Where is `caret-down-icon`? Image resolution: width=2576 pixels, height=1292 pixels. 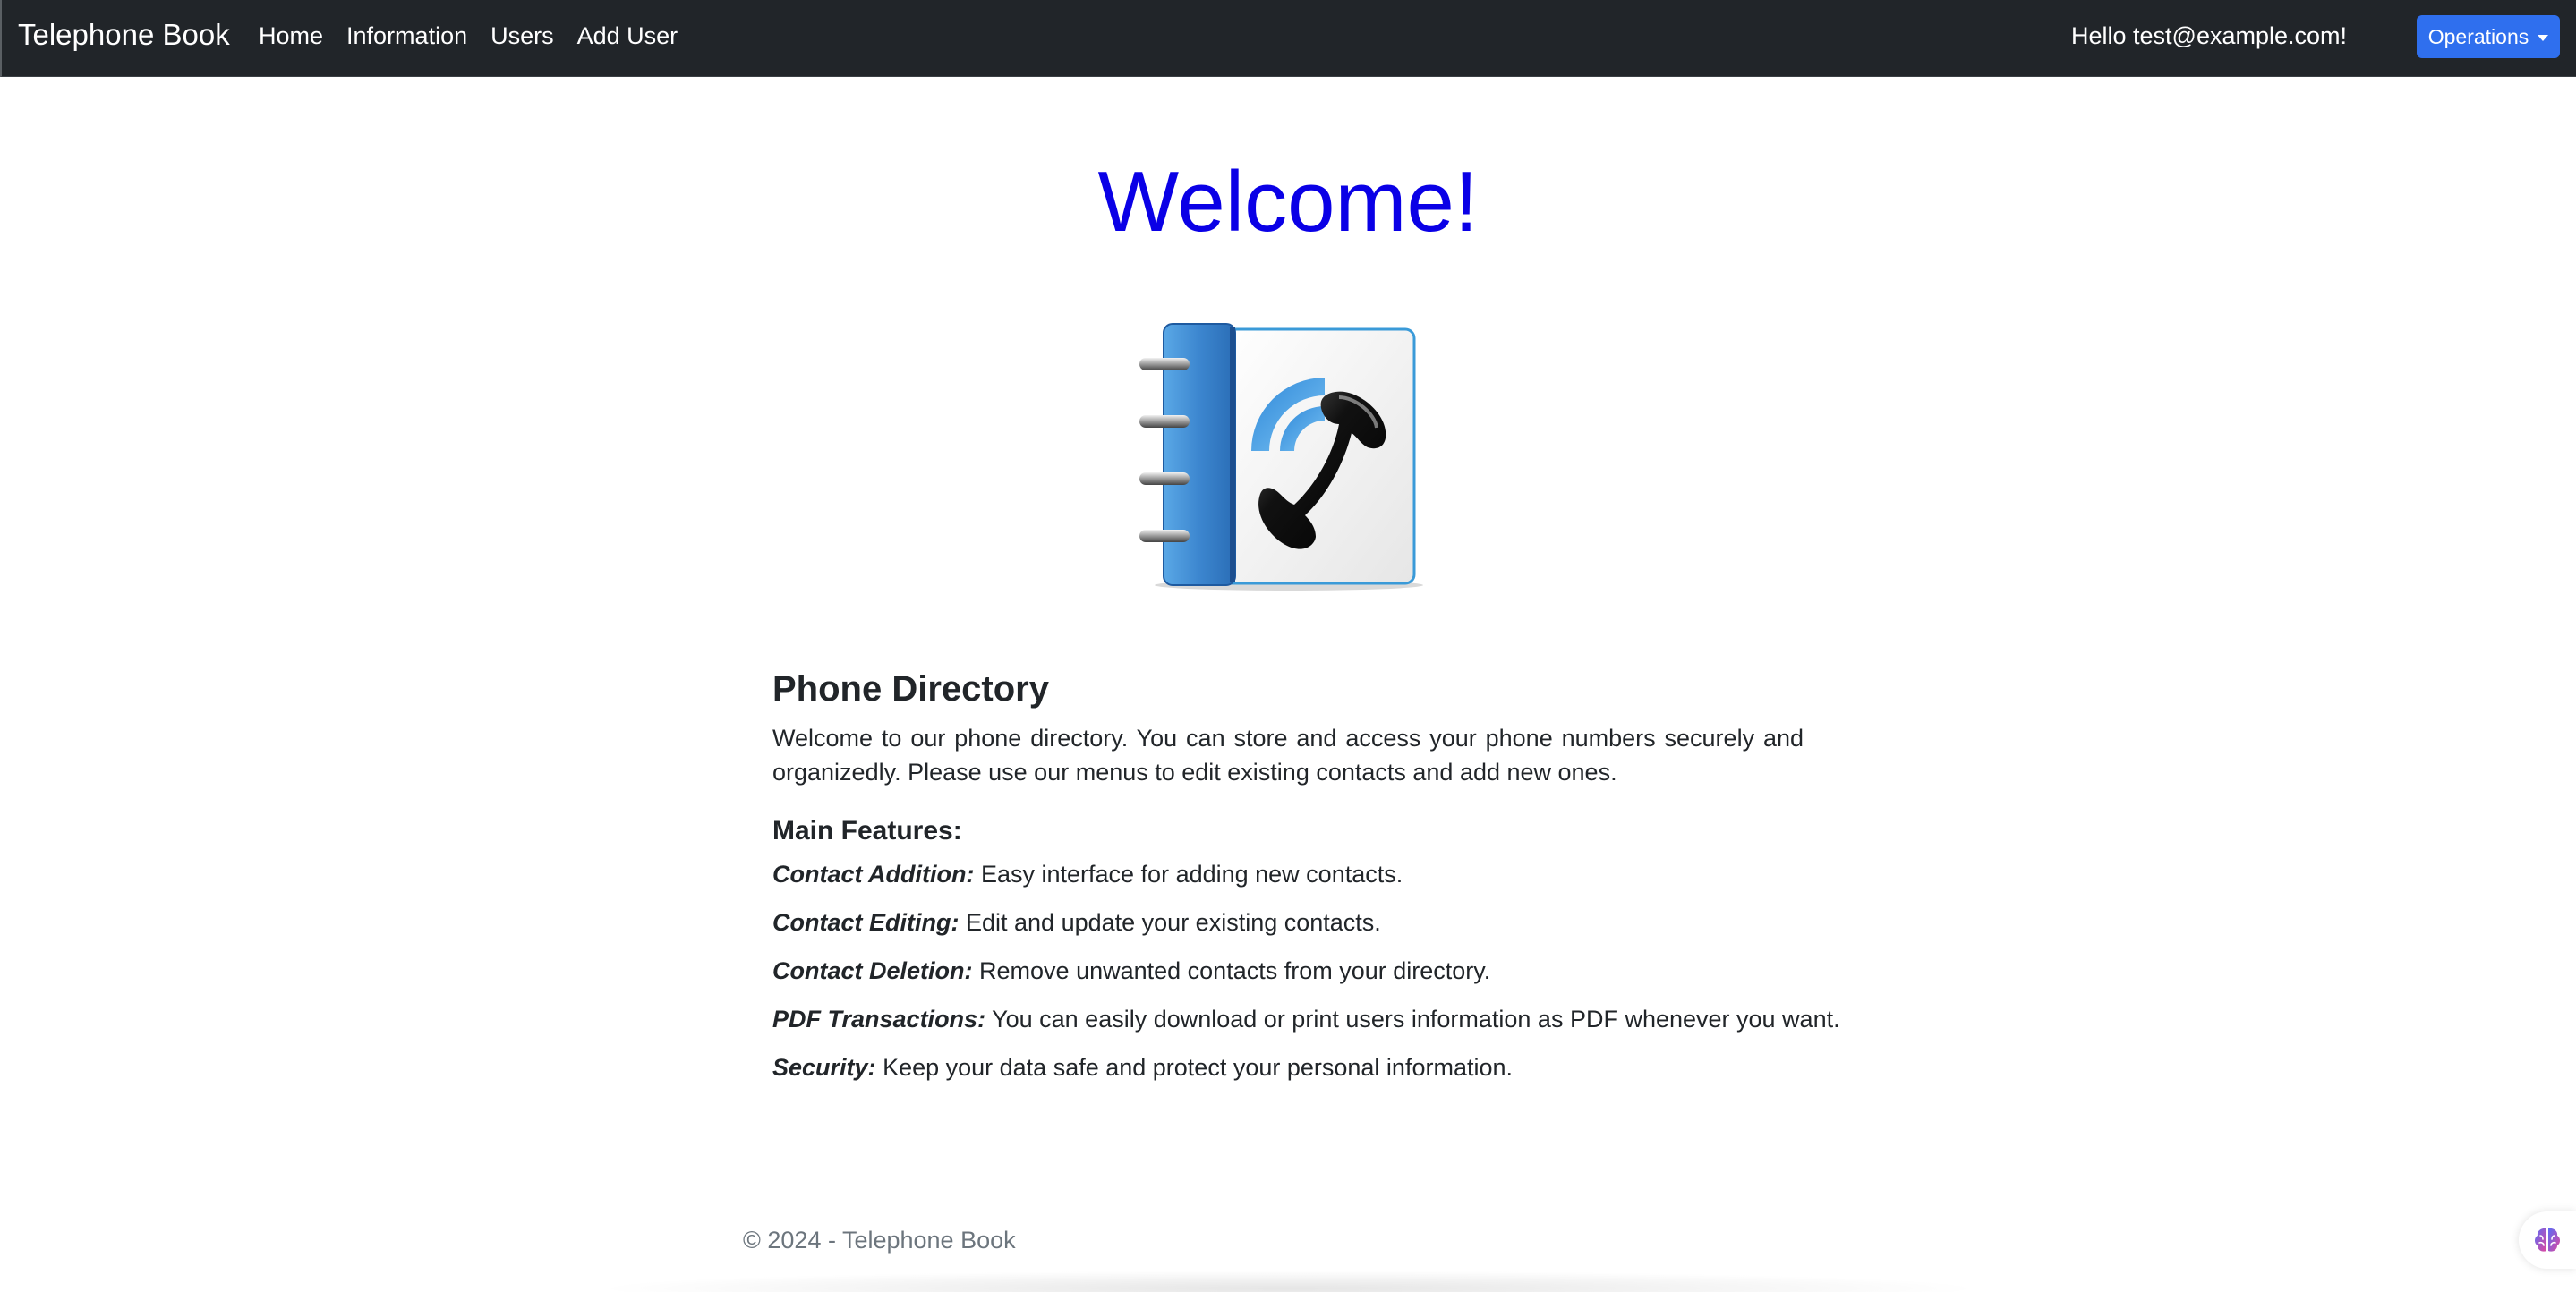
caret-down-icon is located at coordinates (2543, 37).